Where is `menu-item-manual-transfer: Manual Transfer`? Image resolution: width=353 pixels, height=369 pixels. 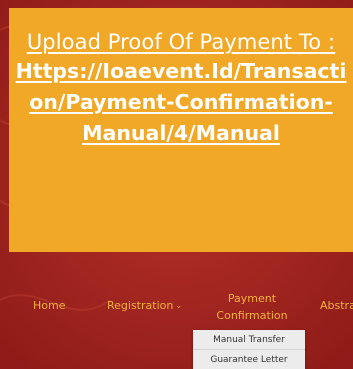
menu-item-manual-transfer: Manual Transfer is located at coordinates (249, 340).